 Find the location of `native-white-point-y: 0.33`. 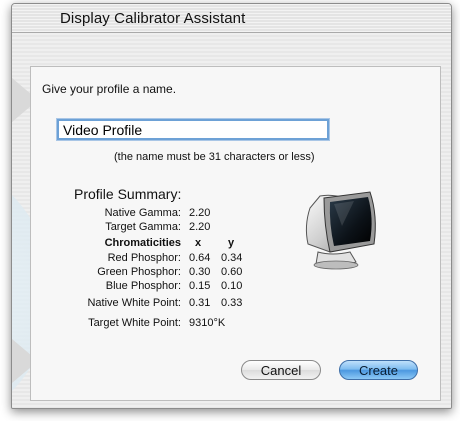

native-white-point-y: 0.33 is located at coordinates (232, 303).